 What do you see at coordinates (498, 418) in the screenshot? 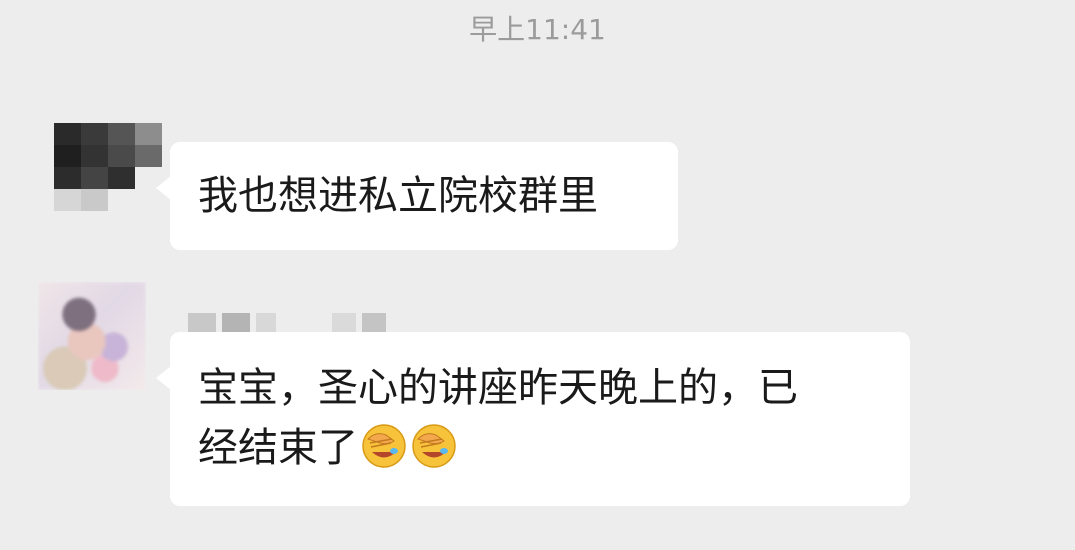
I see `message-text: 宝宝，圣心的讲座昨天晚上的，已 经结束了` at bounding box center [498, 418].